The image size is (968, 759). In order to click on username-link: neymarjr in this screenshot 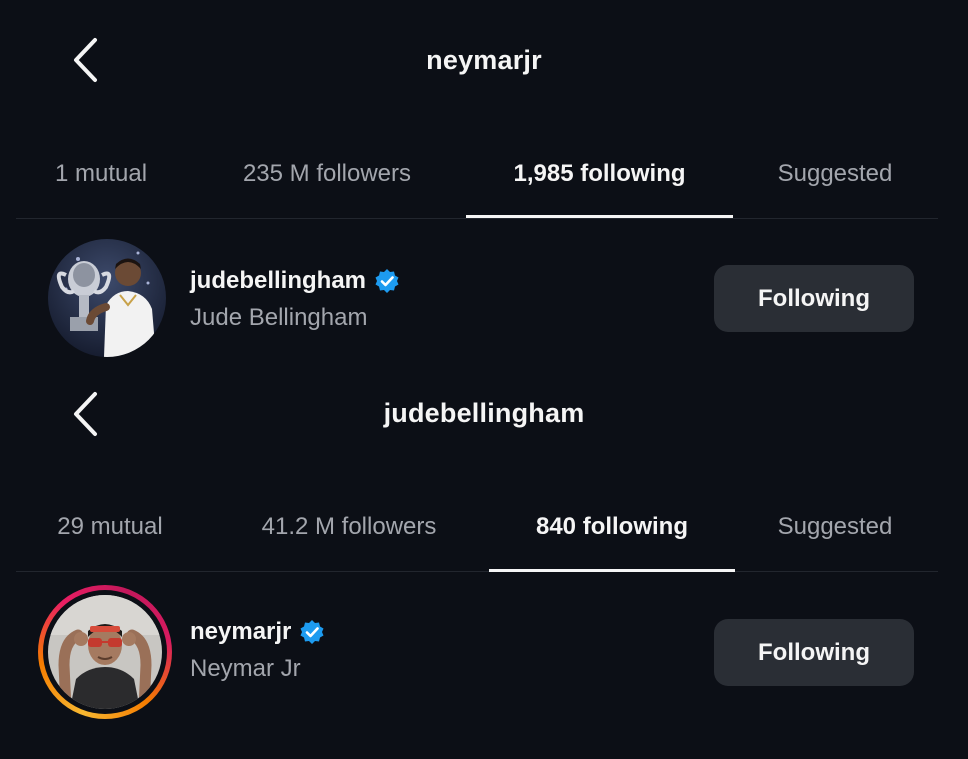, I will do `click(257, 632)`.